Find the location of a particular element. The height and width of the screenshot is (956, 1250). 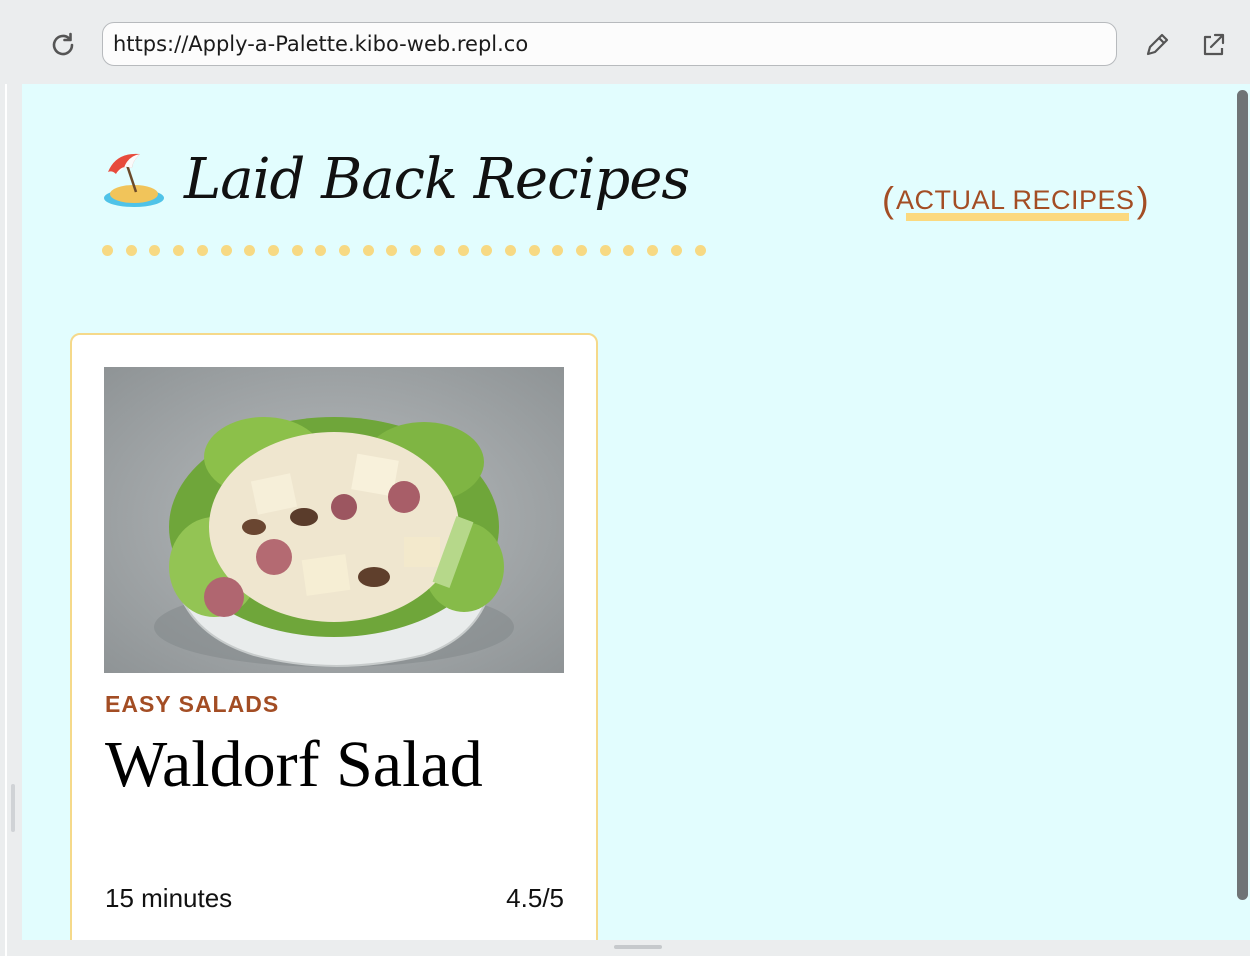

title-dotted-divider is located at coordinates (406, 251).